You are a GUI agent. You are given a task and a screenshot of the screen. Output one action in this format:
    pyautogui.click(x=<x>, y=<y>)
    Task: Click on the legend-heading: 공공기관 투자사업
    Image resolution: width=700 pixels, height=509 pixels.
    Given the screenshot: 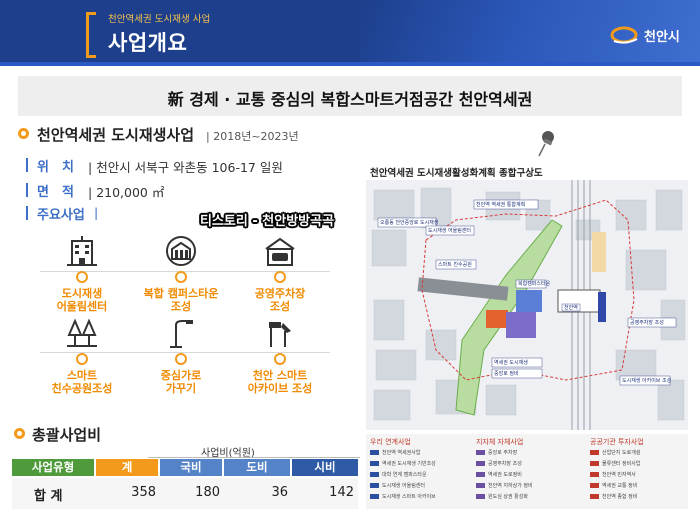 What is the action you would take?
    pyautogui.click(x=617, y=442)
    